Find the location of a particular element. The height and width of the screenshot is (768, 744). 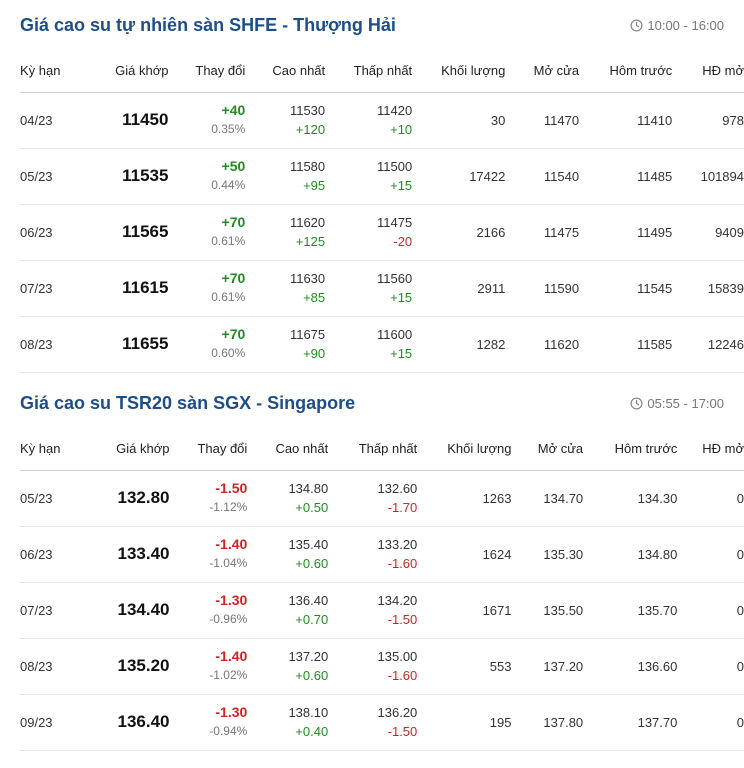

clock-icon is located at coordinates (636, 403).